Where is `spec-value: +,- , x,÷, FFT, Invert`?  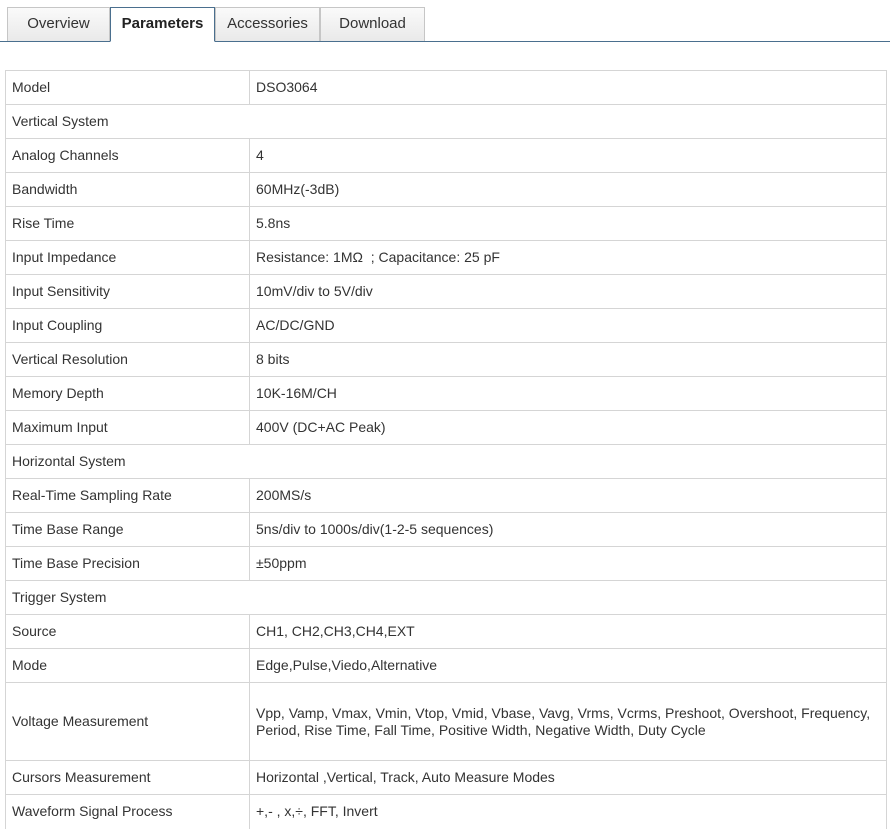 spec-value: +,- , x,÷, FFT, Invert is located at coordinates (568, 811).